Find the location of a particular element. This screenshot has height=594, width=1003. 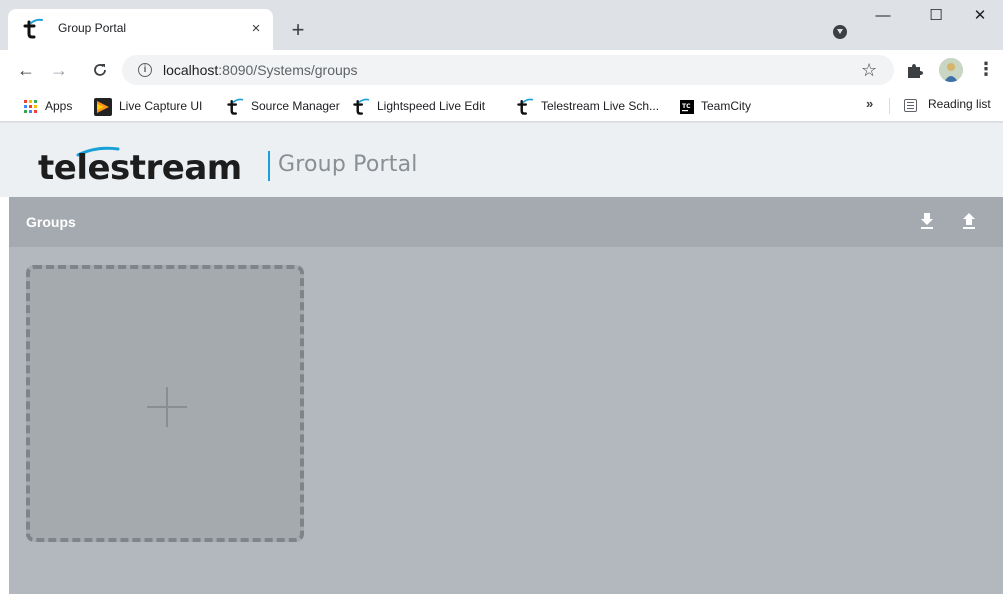

bookmarks-divider is located at coordinates (889, 106).